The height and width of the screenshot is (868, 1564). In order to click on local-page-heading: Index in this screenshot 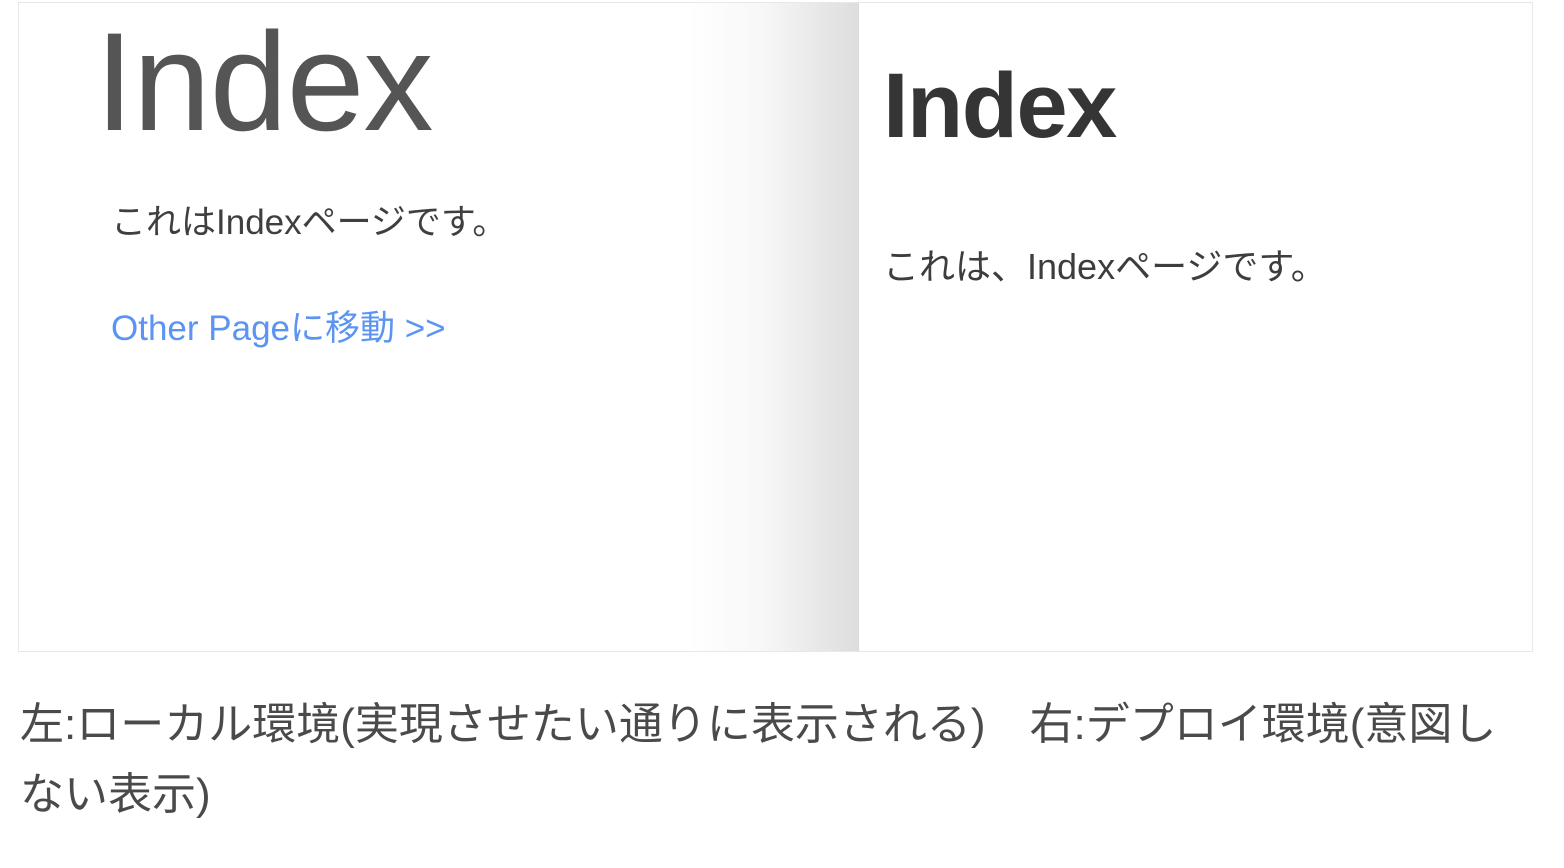, I will do `click(264, 81)`.